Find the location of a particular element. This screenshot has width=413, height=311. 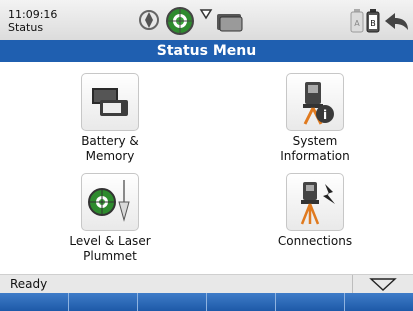

battery-b-icon: B is located at coordinates (373, 23).